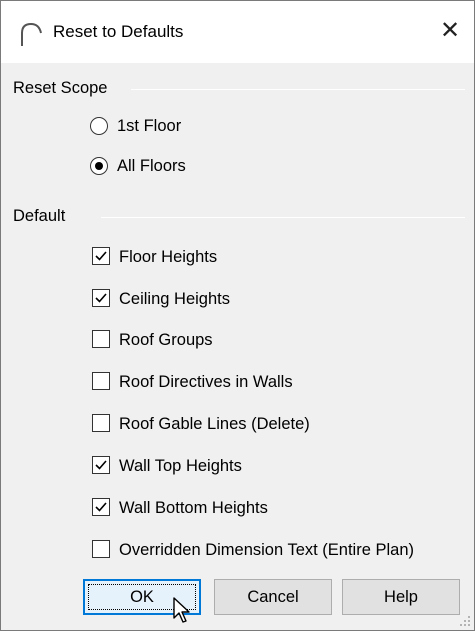 This screenshot has width=475, height=631. What do you see at coordinates (31, 34) in the screenshot?
I see `arc-tool-icon` at bounding box center [31, 34].